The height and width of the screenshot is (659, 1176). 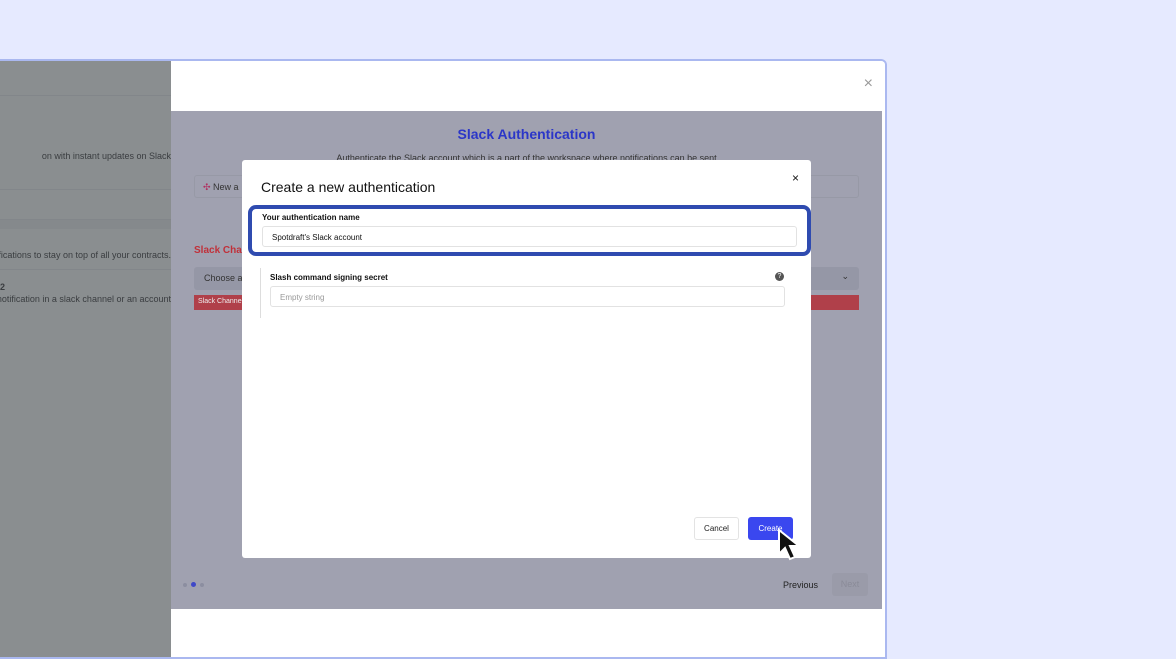 What do you see at coordinates (329, 277) in the screenshot?
I see `signing-secret-label: Slash command signing secret` at bounding box center [329, 277].